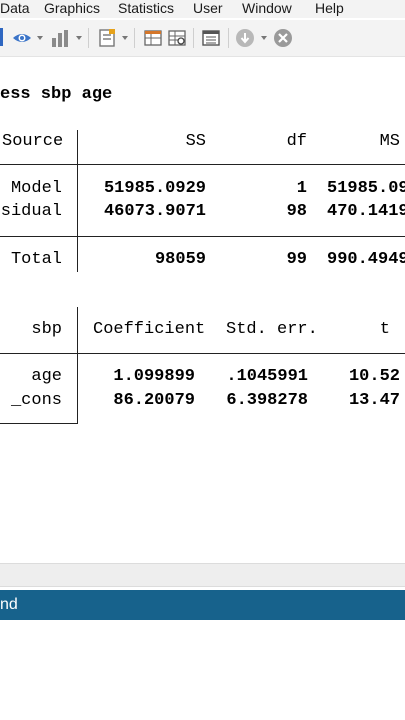  I want to click on coef-row-coefficient: 1.099899, so click(154, 376).